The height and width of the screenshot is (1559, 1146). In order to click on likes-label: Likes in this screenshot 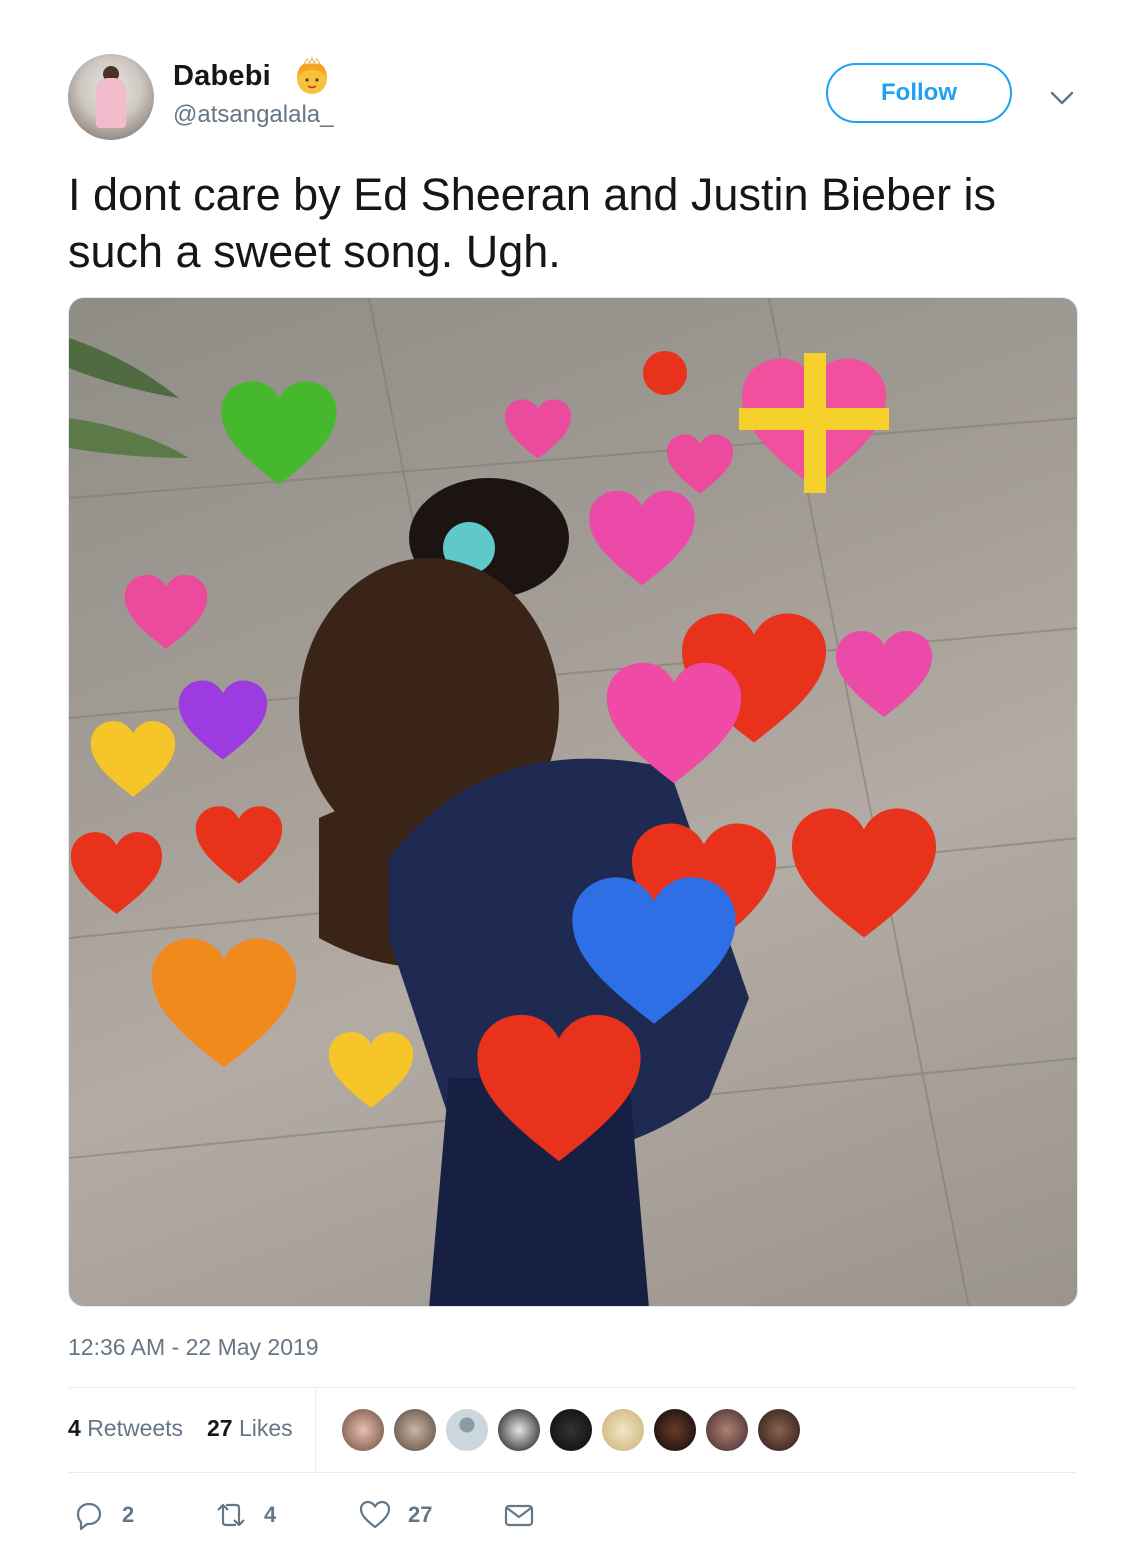, I will do `click(265, 1428)`.